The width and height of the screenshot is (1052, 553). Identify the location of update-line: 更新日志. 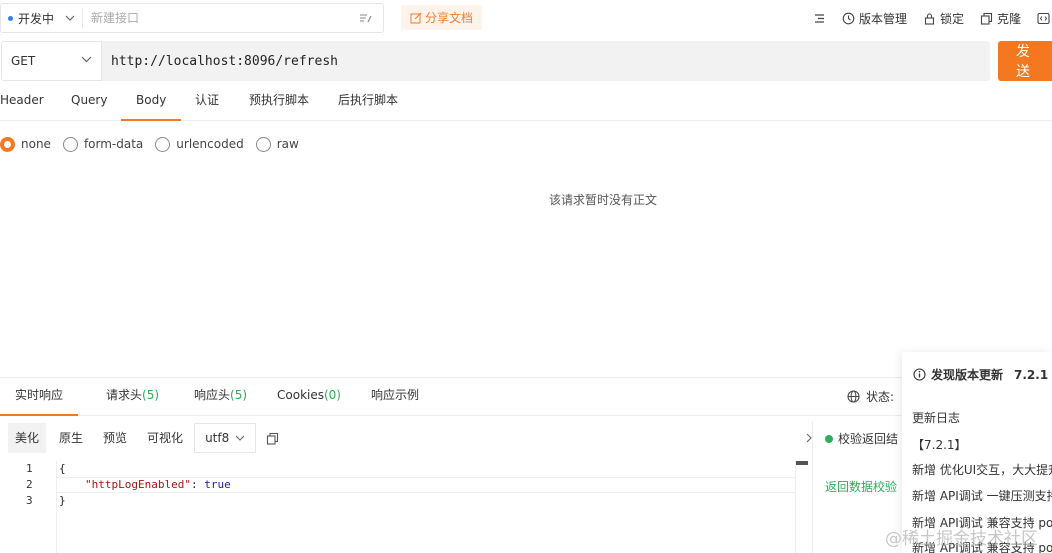
(936, 418).